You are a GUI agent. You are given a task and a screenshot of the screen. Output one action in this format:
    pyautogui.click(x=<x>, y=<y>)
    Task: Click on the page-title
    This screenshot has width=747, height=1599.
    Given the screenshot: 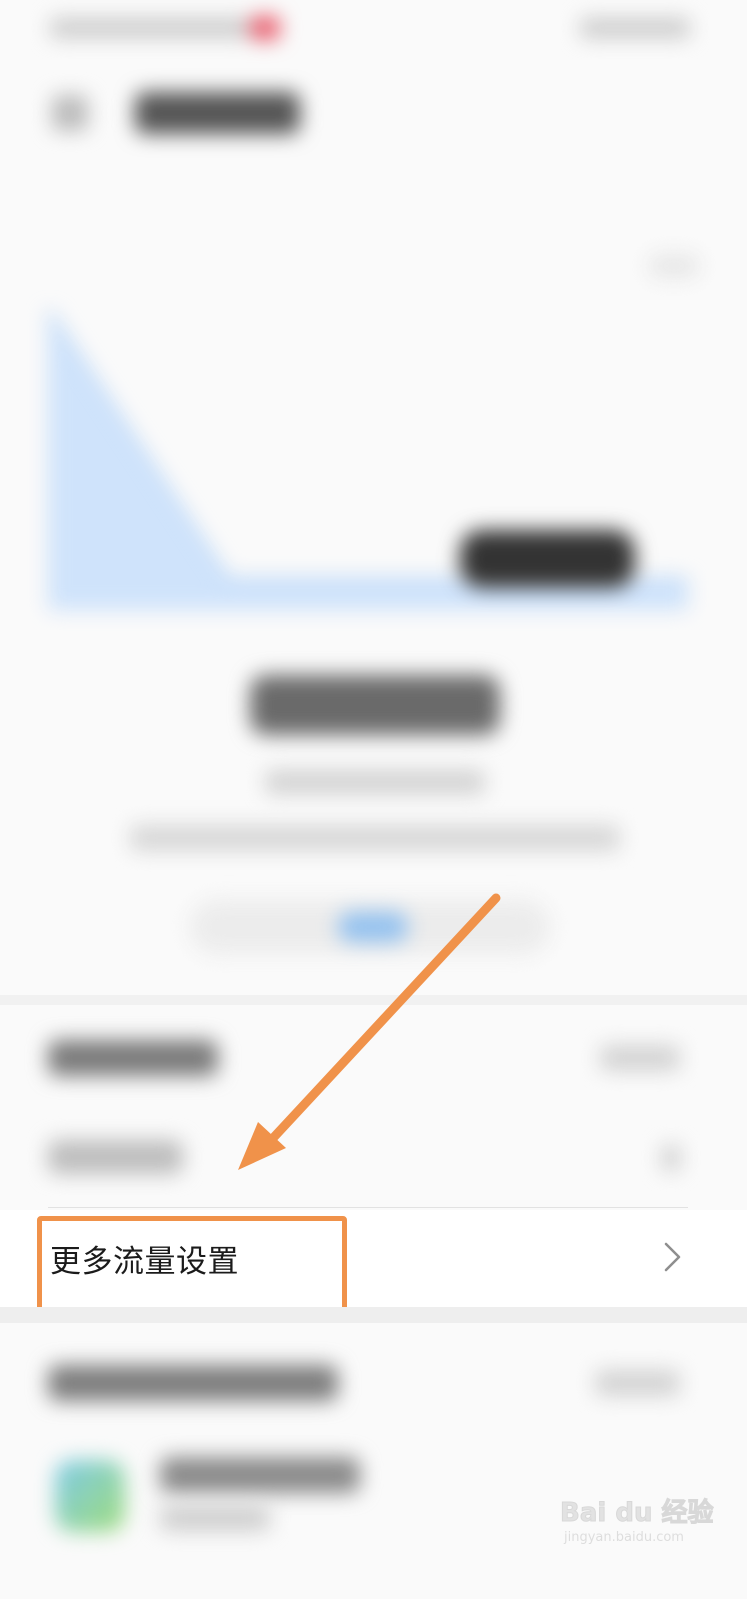 What is the action you would take?
    pyautogui.click(x=217, y=113)
    